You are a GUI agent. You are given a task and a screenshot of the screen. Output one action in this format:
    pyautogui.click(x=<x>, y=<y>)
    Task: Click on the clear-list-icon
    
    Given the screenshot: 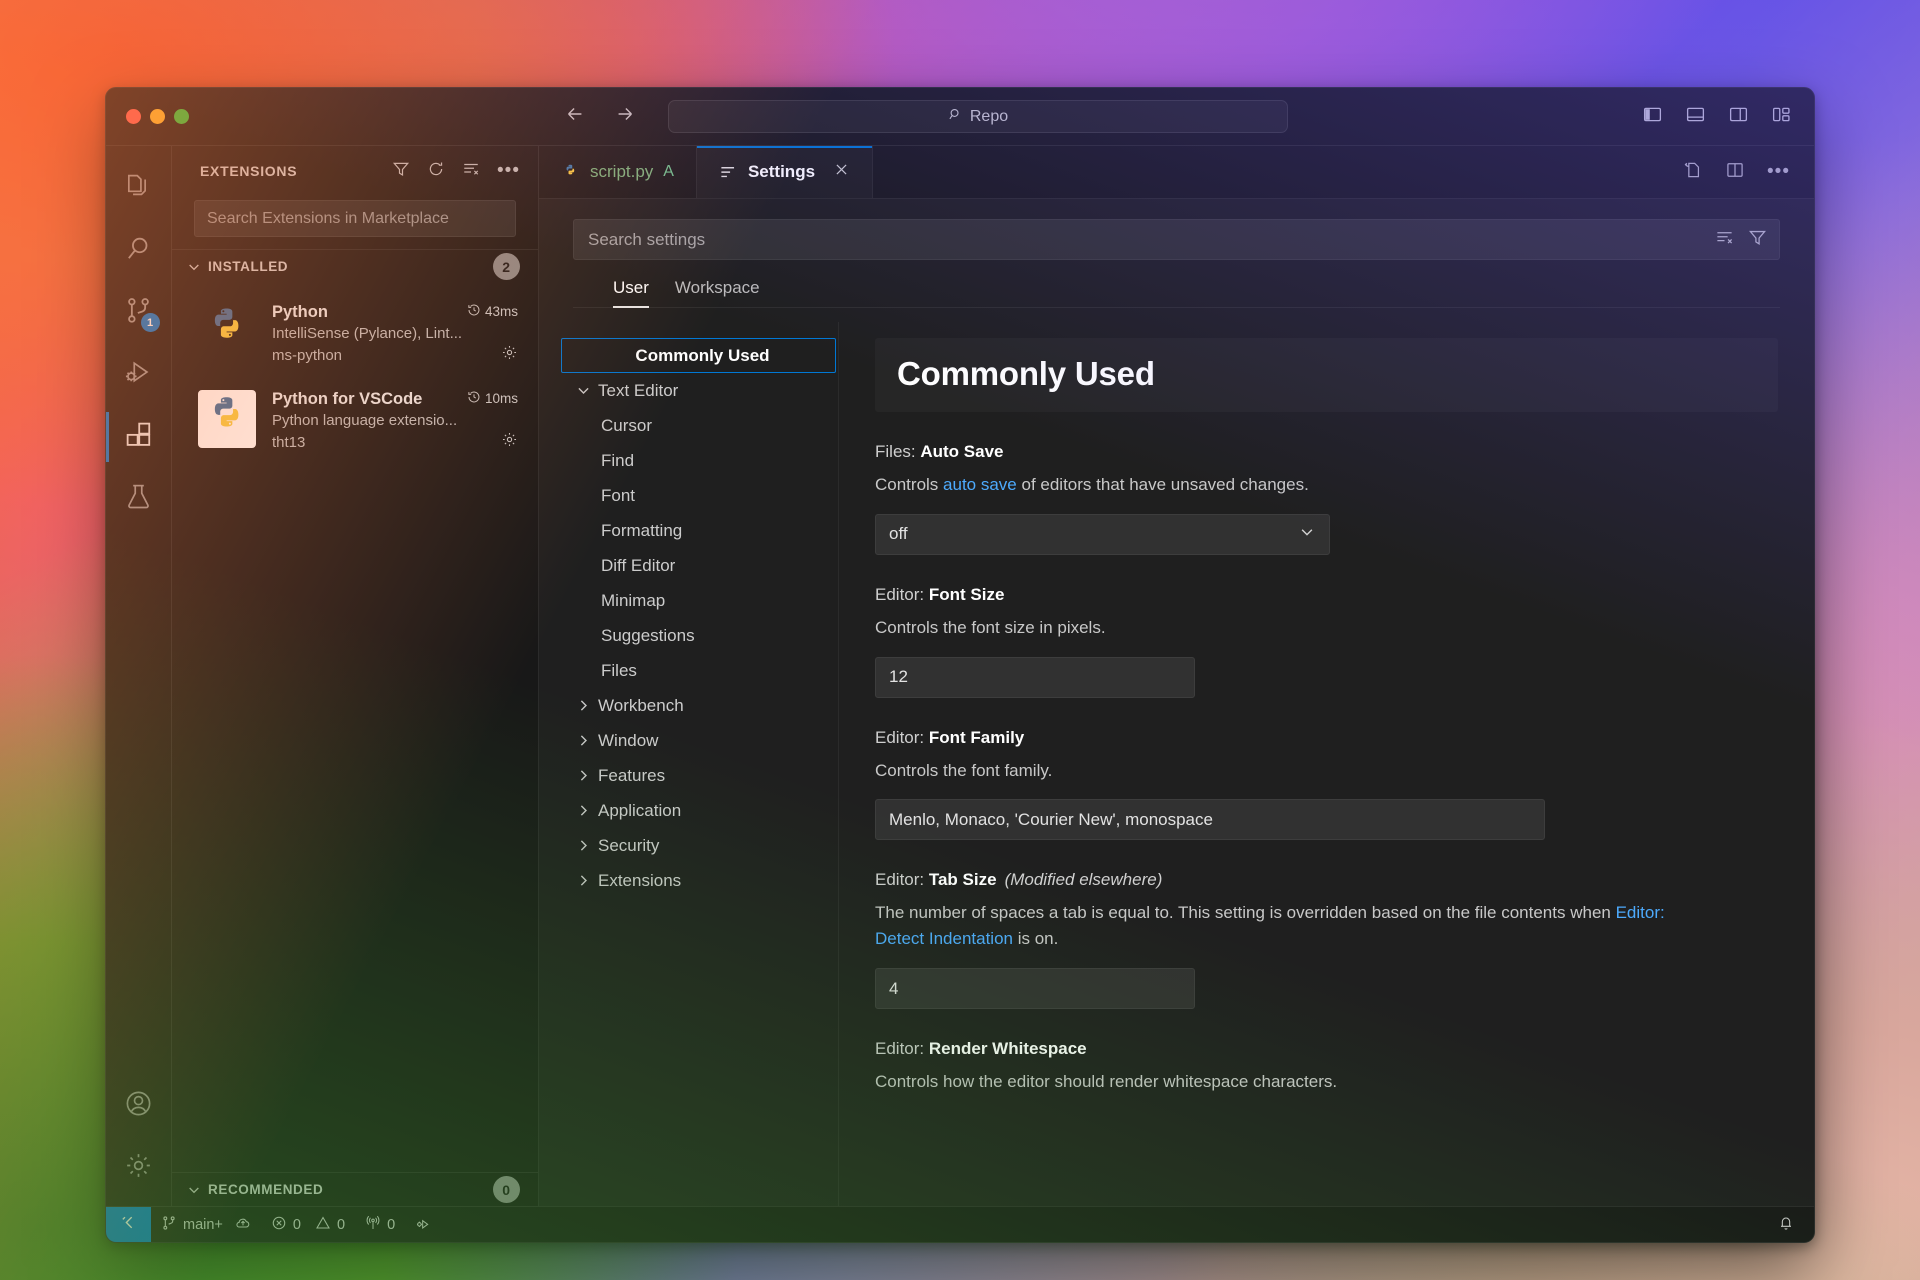 What is the action you would take?
    pyautogui.click(x=471, y=171)
    